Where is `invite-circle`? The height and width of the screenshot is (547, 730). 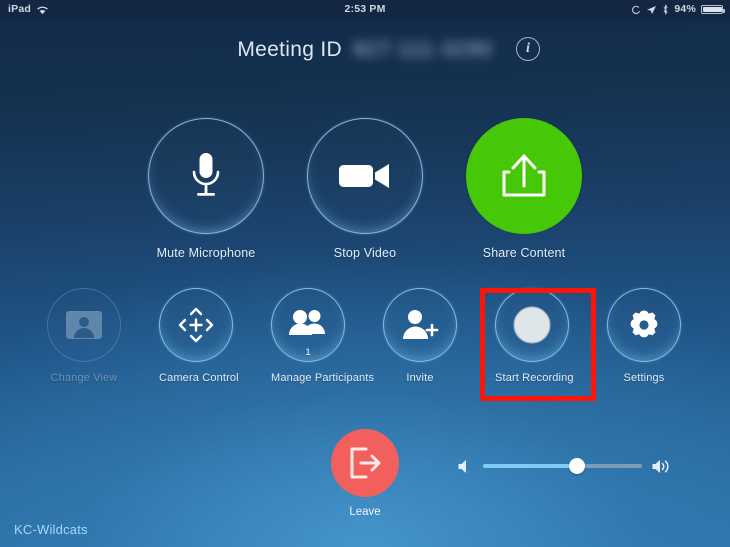 invite-circle is located at coordinates (420, 325).